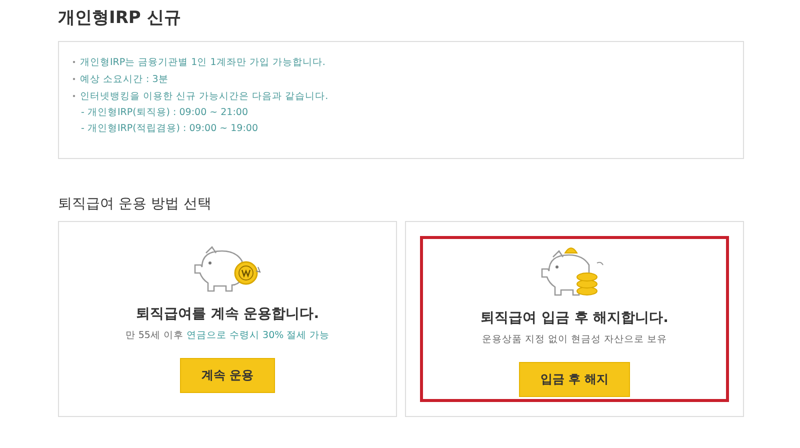 The width and height of the screenshot is (800, 448). What do you see at coordinates (575, 339) in the screenshot?
I see `option-description: 운용상품 지정 없이 현금성 자산으로 보유` at bounding box center [575, 339].